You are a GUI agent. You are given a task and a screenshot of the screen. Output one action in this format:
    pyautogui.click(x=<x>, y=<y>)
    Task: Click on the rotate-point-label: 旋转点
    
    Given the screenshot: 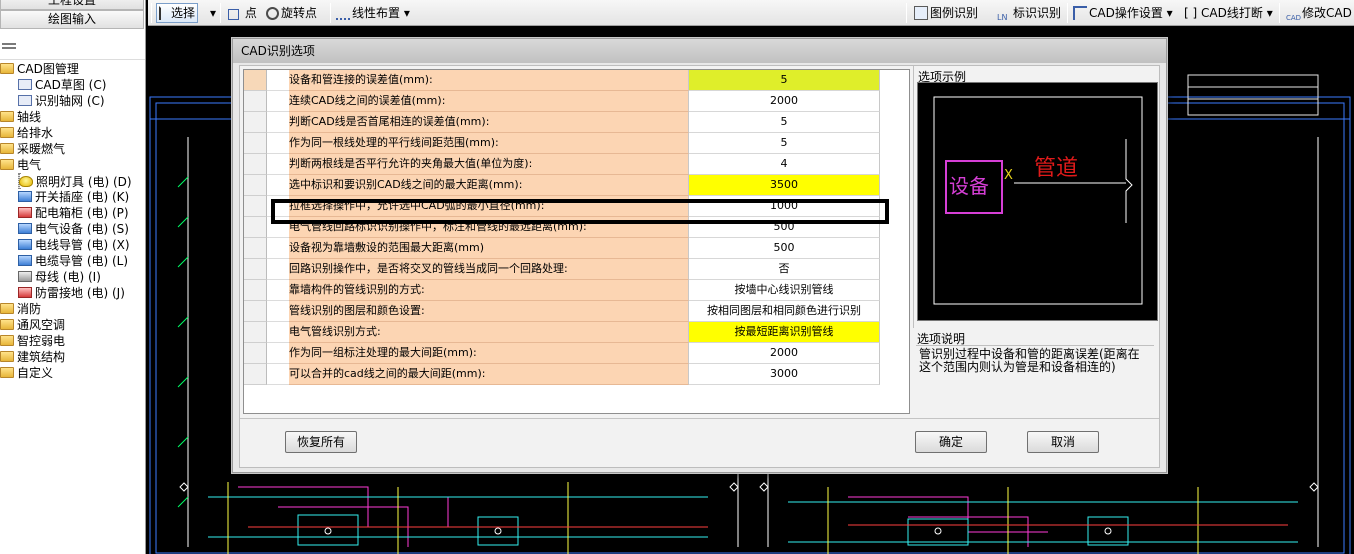 What is the action you would take?
    pyautogui.click(x=299, y=13)
    